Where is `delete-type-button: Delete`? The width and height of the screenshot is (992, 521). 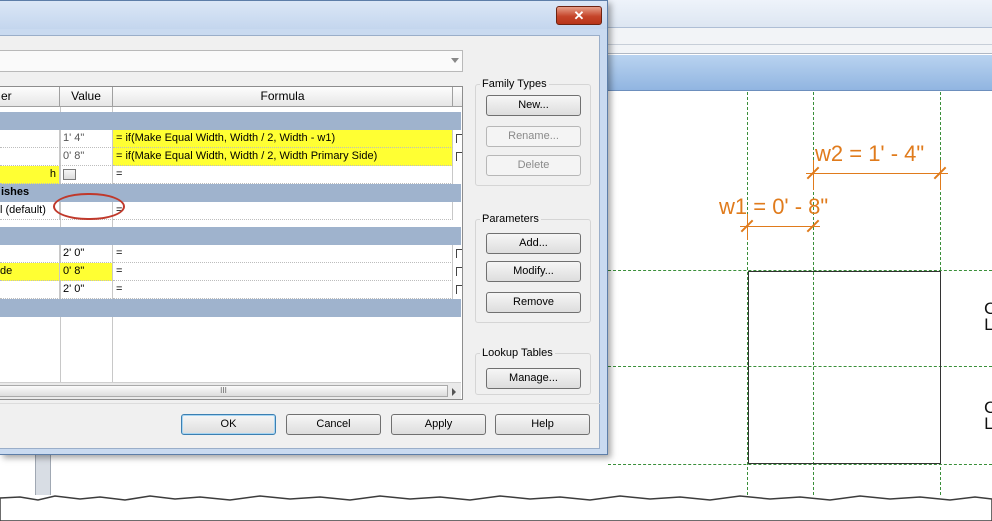
delete-type-button: Delete is located at coordinates (533, 165).